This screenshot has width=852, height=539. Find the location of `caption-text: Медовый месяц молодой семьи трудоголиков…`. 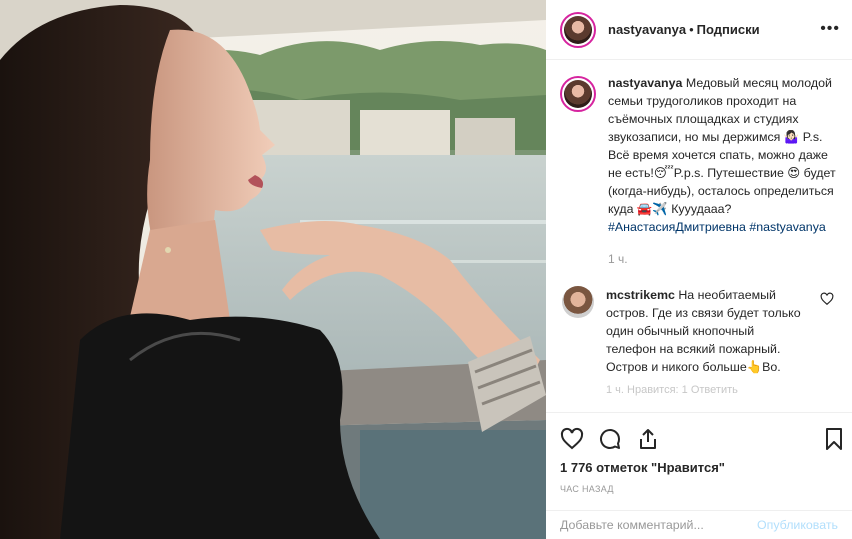

caption-text: Медовый месяц молодой семьи трудоголиков… is located at coordinates (722, 146).